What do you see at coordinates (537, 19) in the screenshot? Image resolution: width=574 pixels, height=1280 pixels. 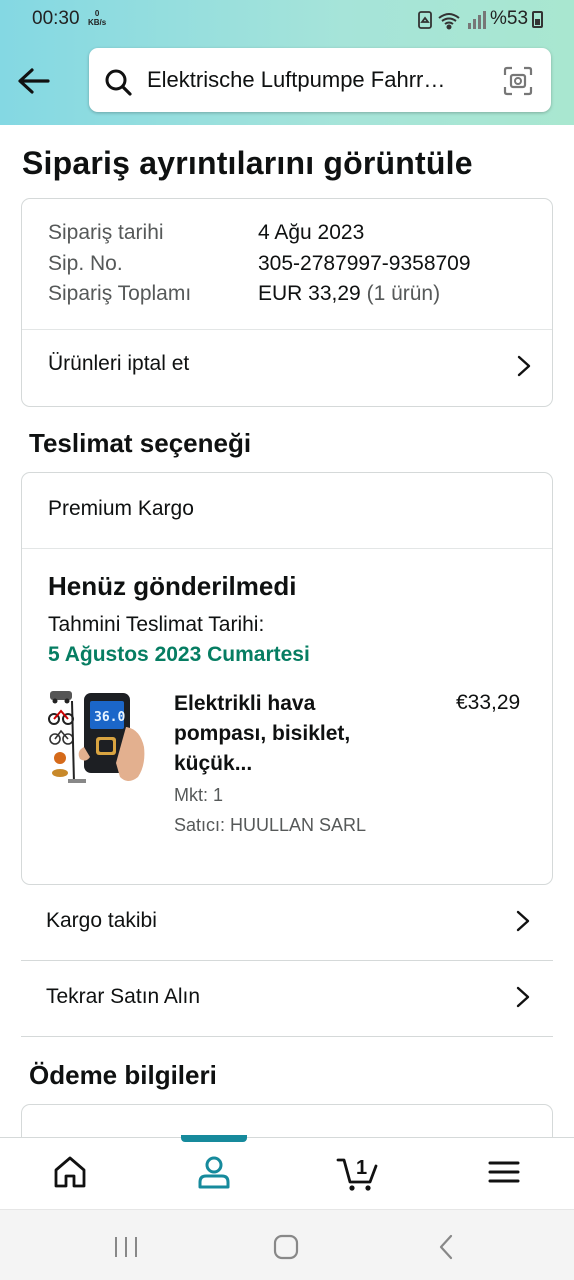 I see `battery-icon` at bounding box center [537, 19].